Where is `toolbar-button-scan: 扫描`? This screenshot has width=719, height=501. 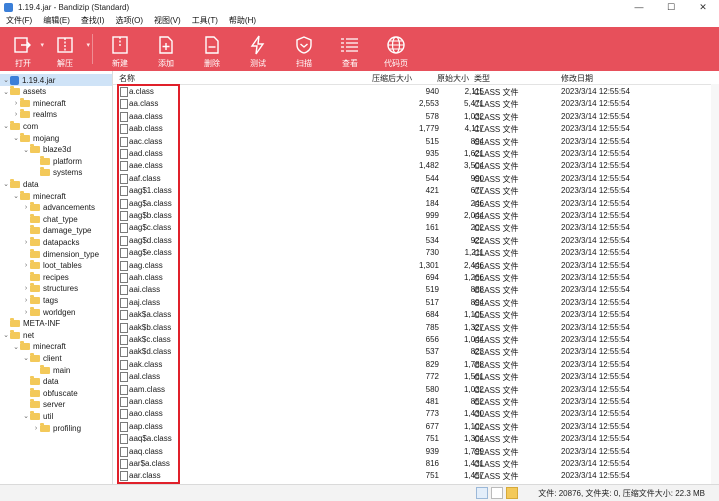
toolbar-button-scan: 扫描 is located at coordinates (304, 49).